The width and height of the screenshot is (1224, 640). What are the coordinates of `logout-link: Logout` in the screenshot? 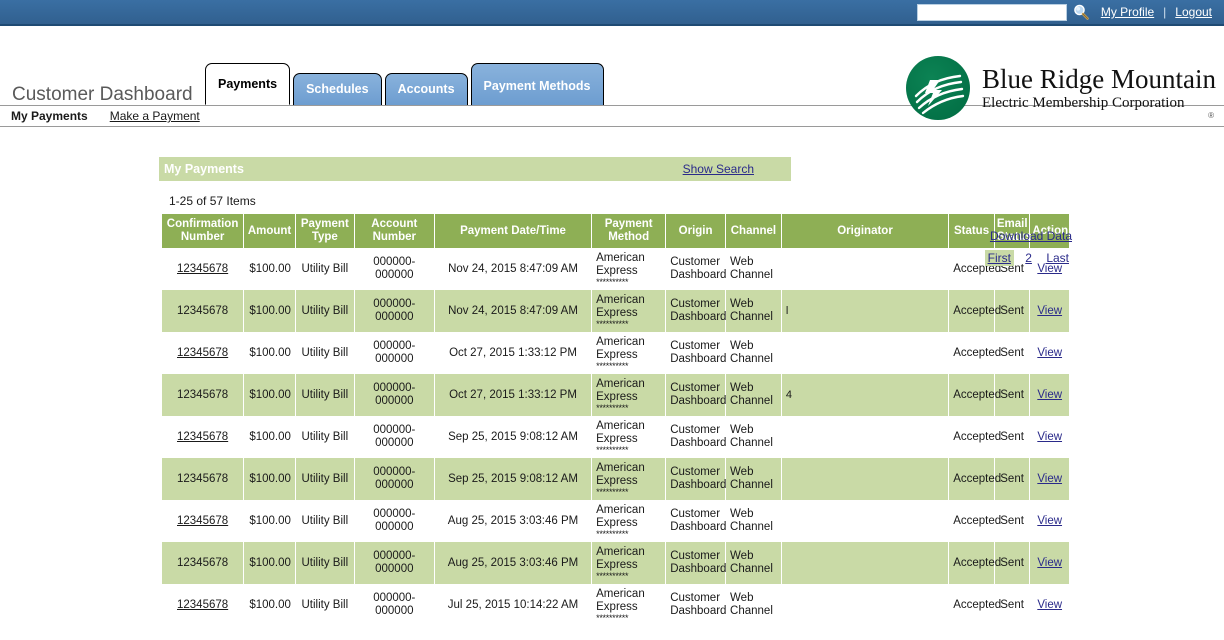 It's located at (1193, 12).